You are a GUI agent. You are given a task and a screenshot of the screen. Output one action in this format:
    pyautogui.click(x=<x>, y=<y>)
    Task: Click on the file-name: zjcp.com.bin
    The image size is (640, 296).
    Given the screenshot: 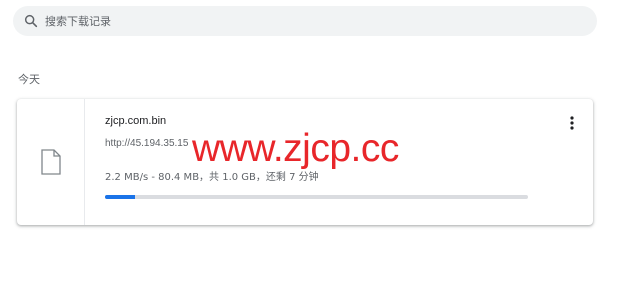 What is the action you would take?
    pyautogui.click(x=136, y=121)
    